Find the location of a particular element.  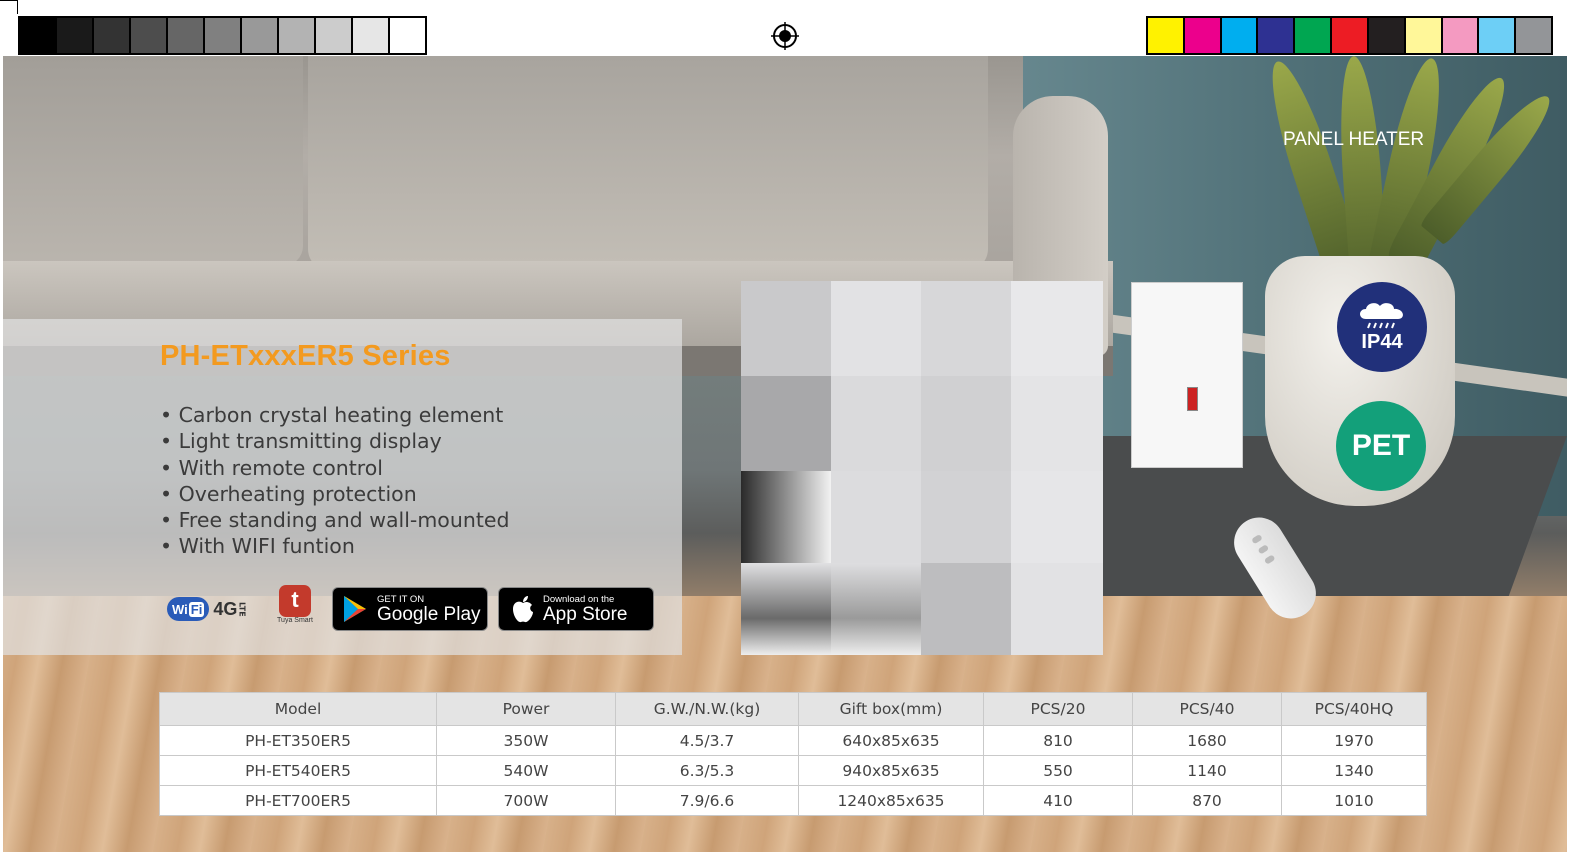

table-cell: 700W is located at coordinates (526, 800).